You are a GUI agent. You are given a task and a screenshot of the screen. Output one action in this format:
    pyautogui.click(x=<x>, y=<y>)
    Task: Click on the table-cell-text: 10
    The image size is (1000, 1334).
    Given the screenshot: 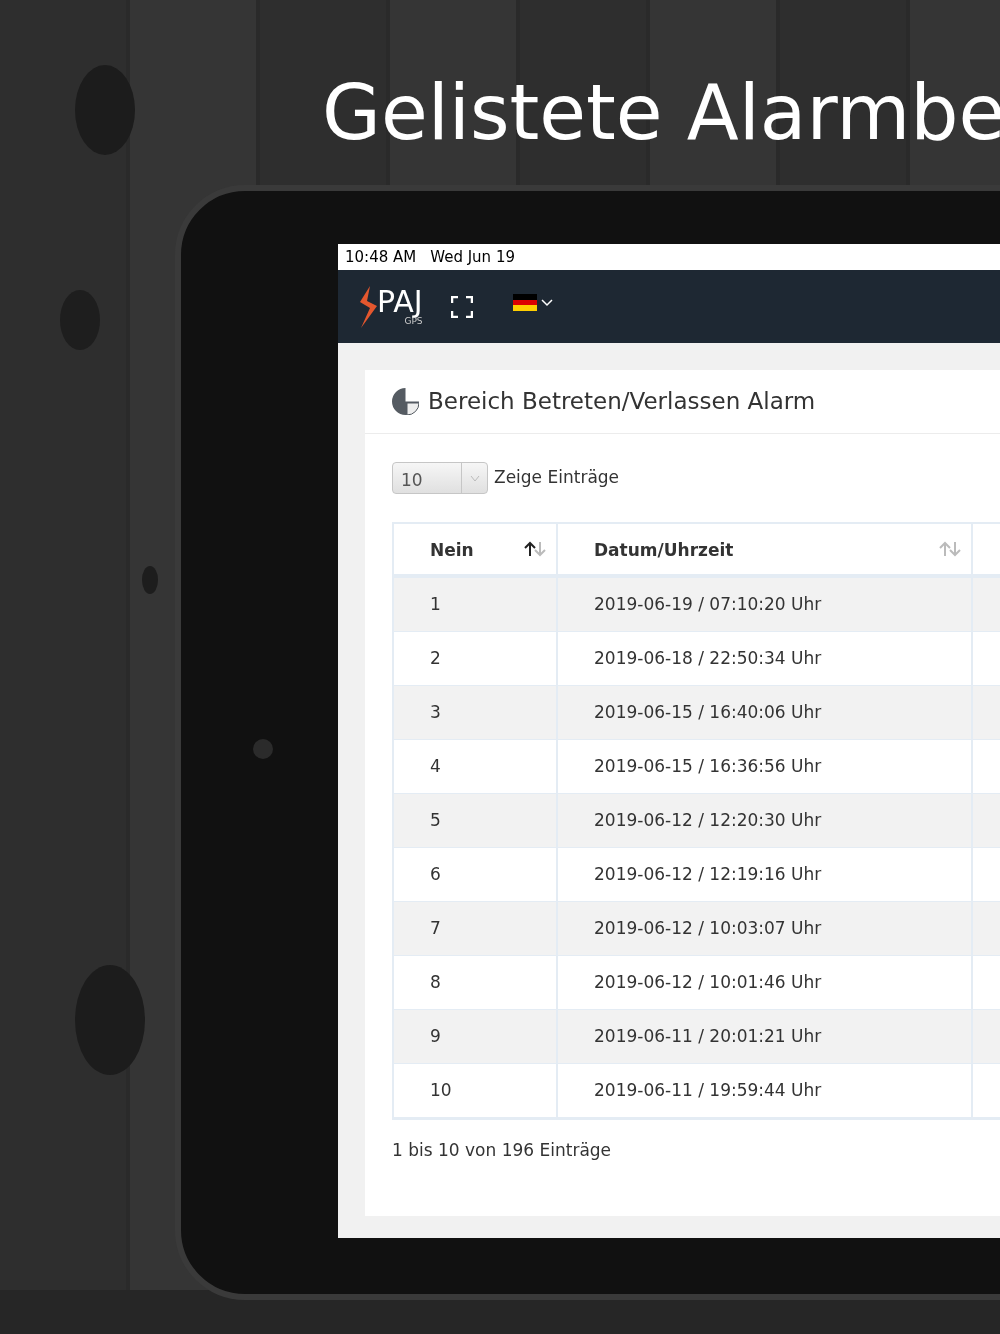 What is the action you would take?
    pyautogui.click(x=441, y=1090)
    